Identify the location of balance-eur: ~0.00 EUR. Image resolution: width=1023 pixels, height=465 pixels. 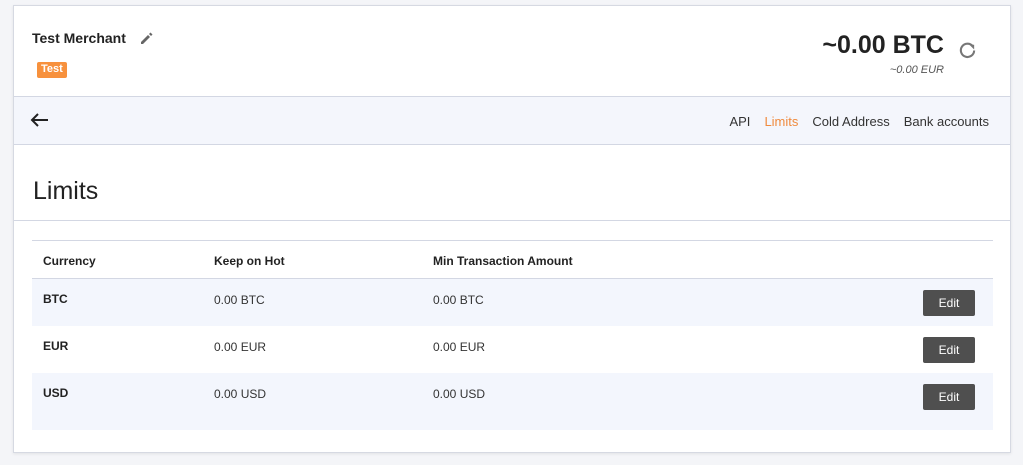
(916, 70).